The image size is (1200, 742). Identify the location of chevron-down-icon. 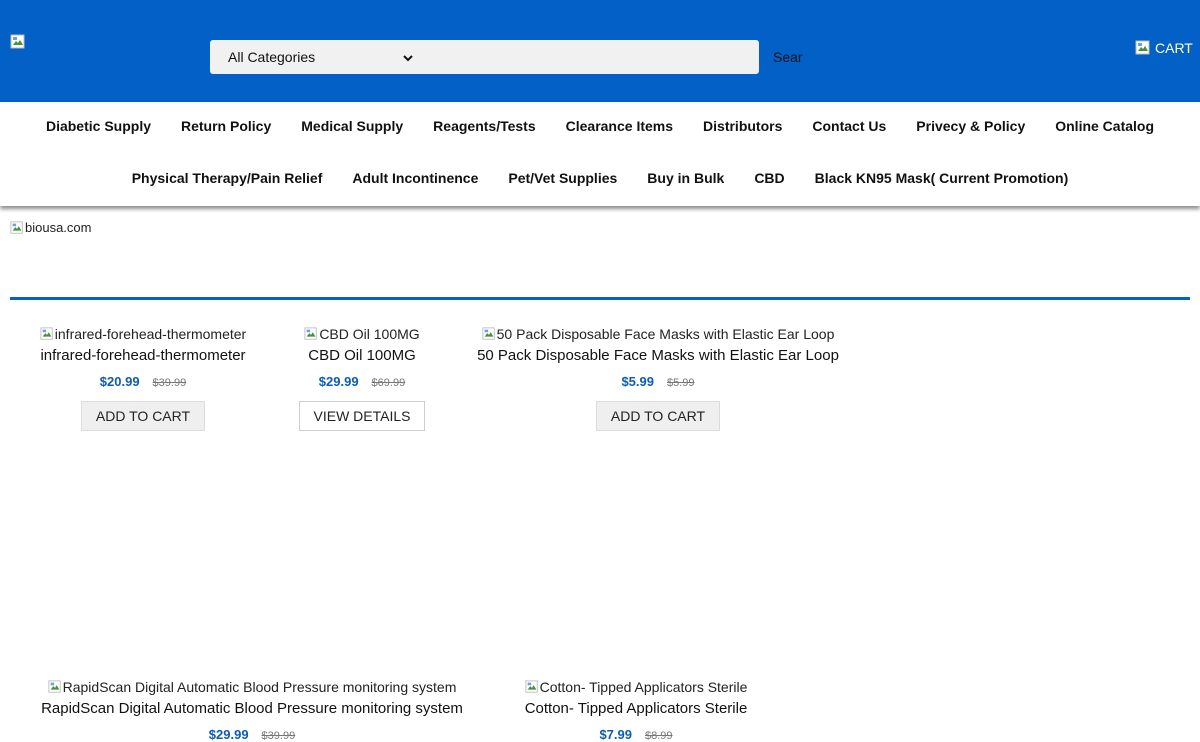
(408, 57).